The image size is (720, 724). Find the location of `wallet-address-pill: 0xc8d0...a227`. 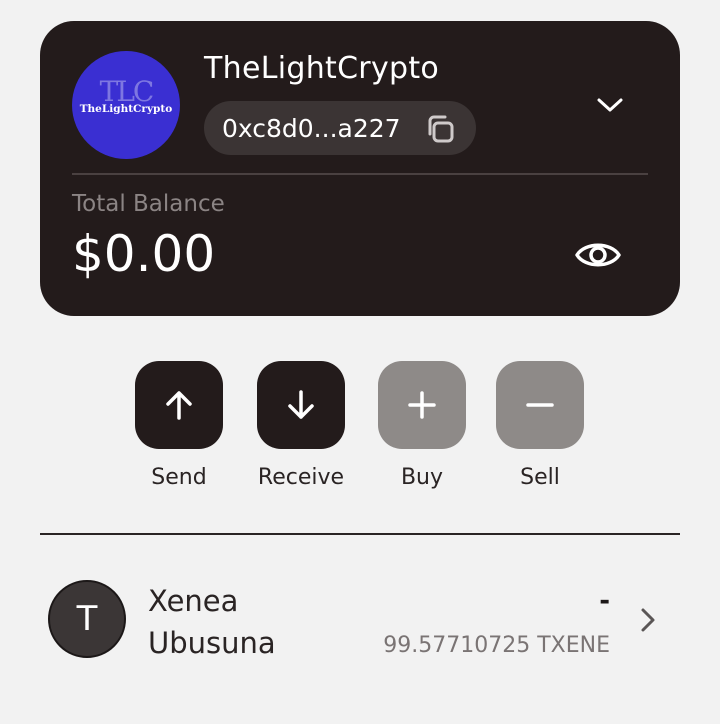

wallet-address-pill: 0xc8d0...a227 is located at coordinates (340, 128).